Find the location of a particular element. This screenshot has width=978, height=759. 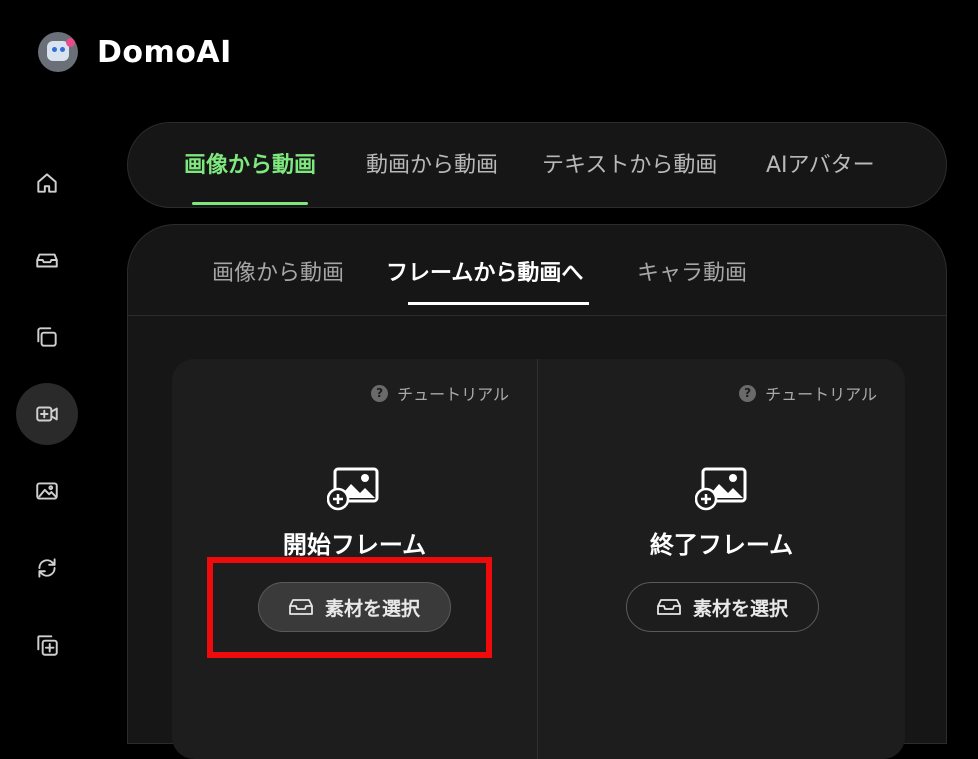

video-add-icon is located at coordinates (47, 414).